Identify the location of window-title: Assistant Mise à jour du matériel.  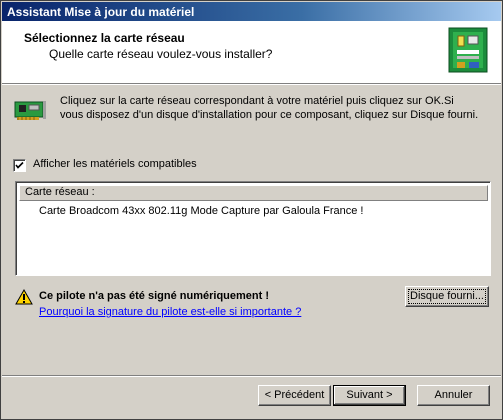
(101, 12).